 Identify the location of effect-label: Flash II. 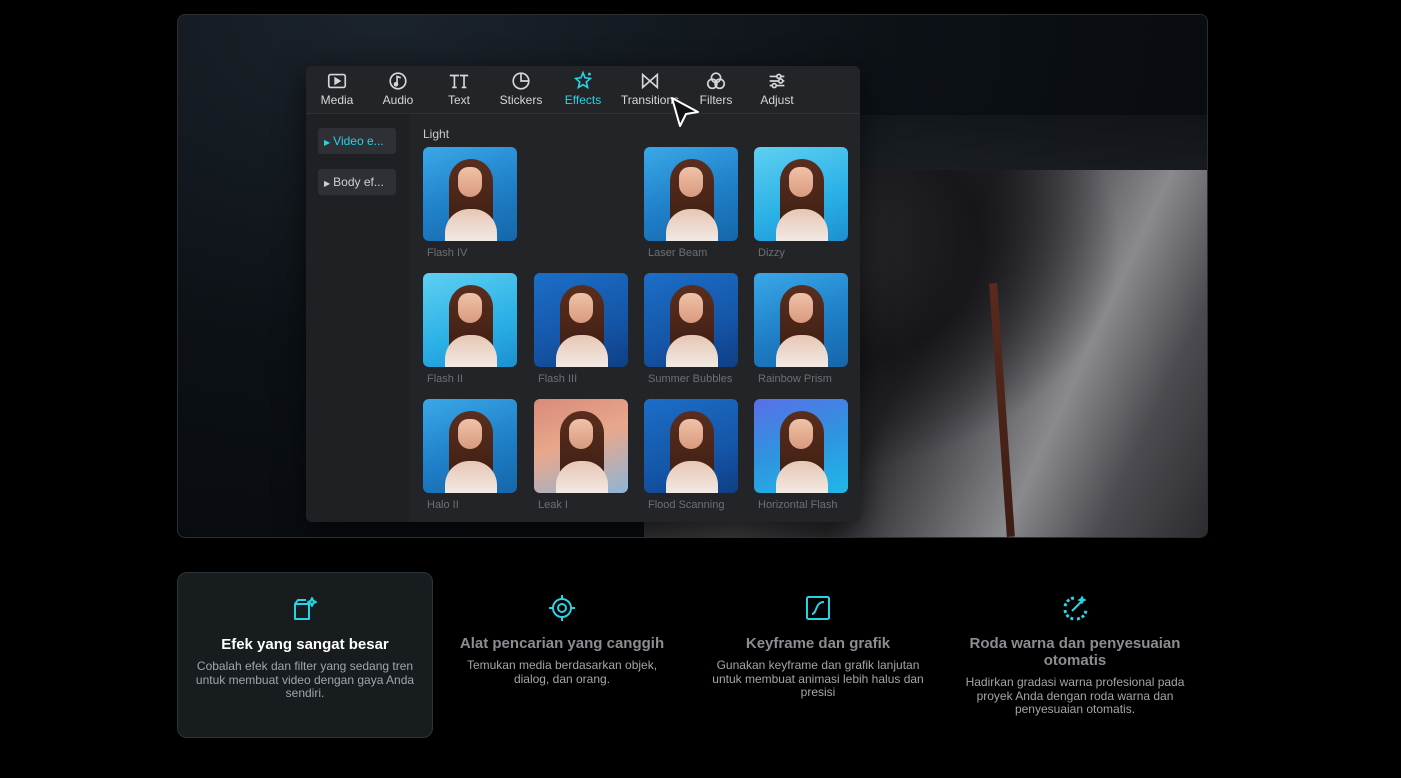
(445, 379).